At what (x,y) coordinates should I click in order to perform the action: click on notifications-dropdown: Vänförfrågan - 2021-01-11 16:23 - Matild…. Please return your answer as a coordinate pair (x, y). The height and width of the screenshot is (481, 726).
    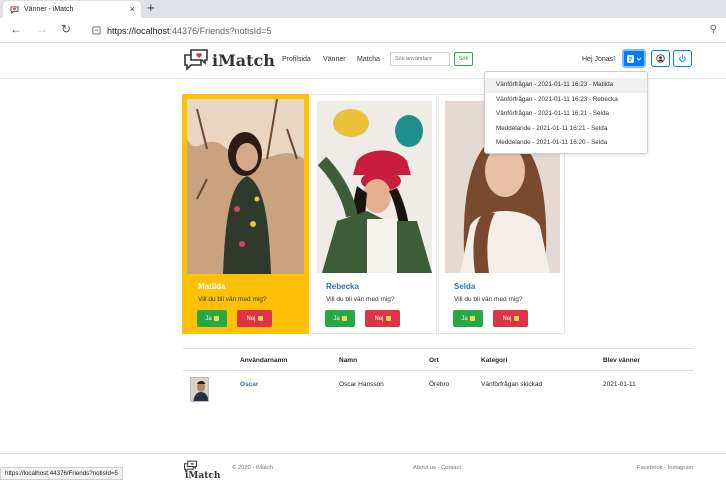
    Looking at the image, I should click on (566, 112).